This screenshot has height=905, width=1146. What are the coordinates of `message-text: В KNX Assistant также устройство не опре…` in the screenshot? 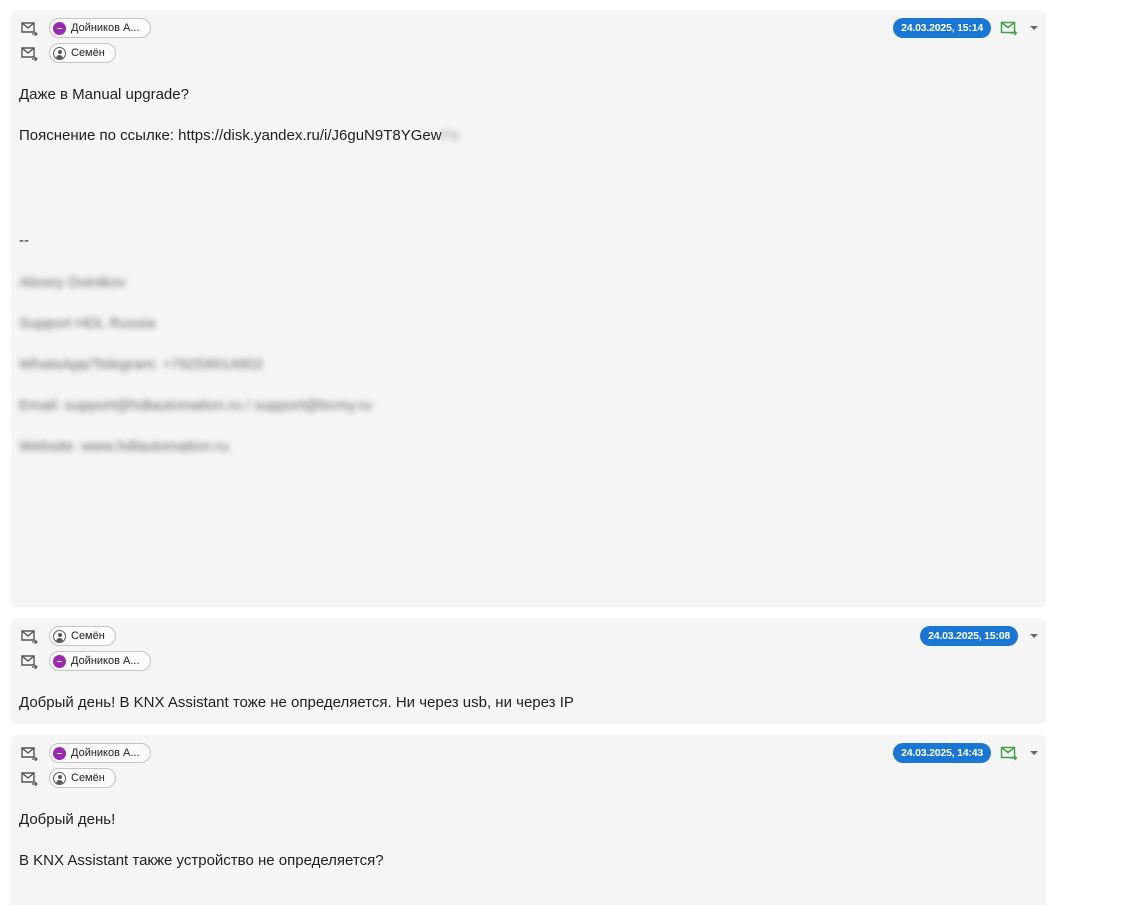 It's located at (201, 860).